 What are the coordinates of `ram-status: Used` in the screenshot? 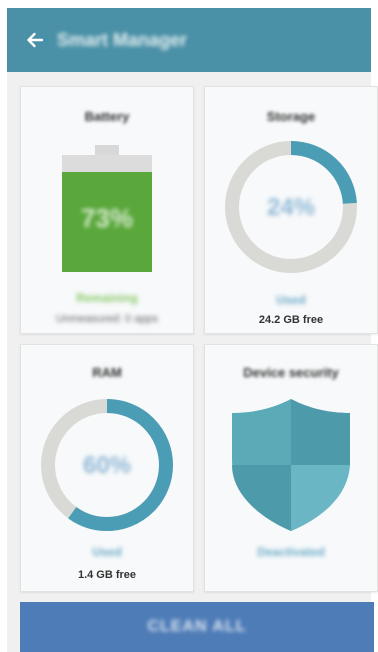 It's located at (107, 552).